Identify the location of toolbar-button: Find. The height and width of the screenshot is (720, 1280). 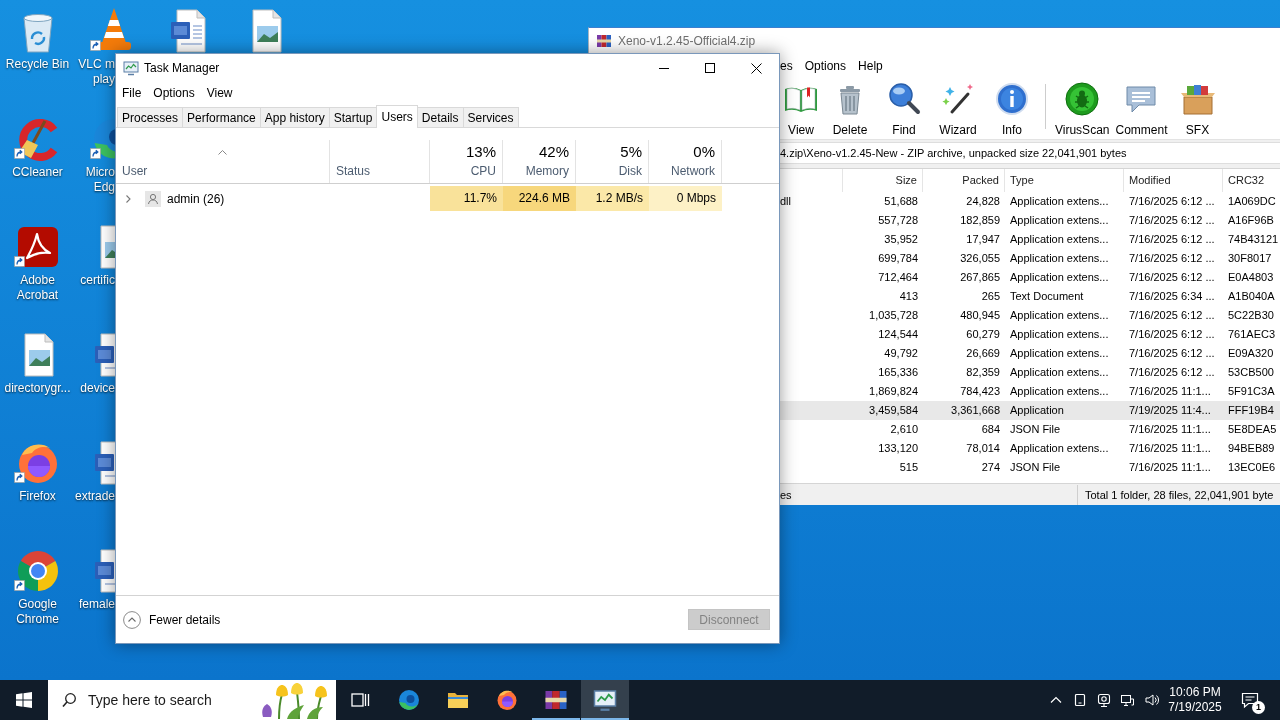
(904, 108).